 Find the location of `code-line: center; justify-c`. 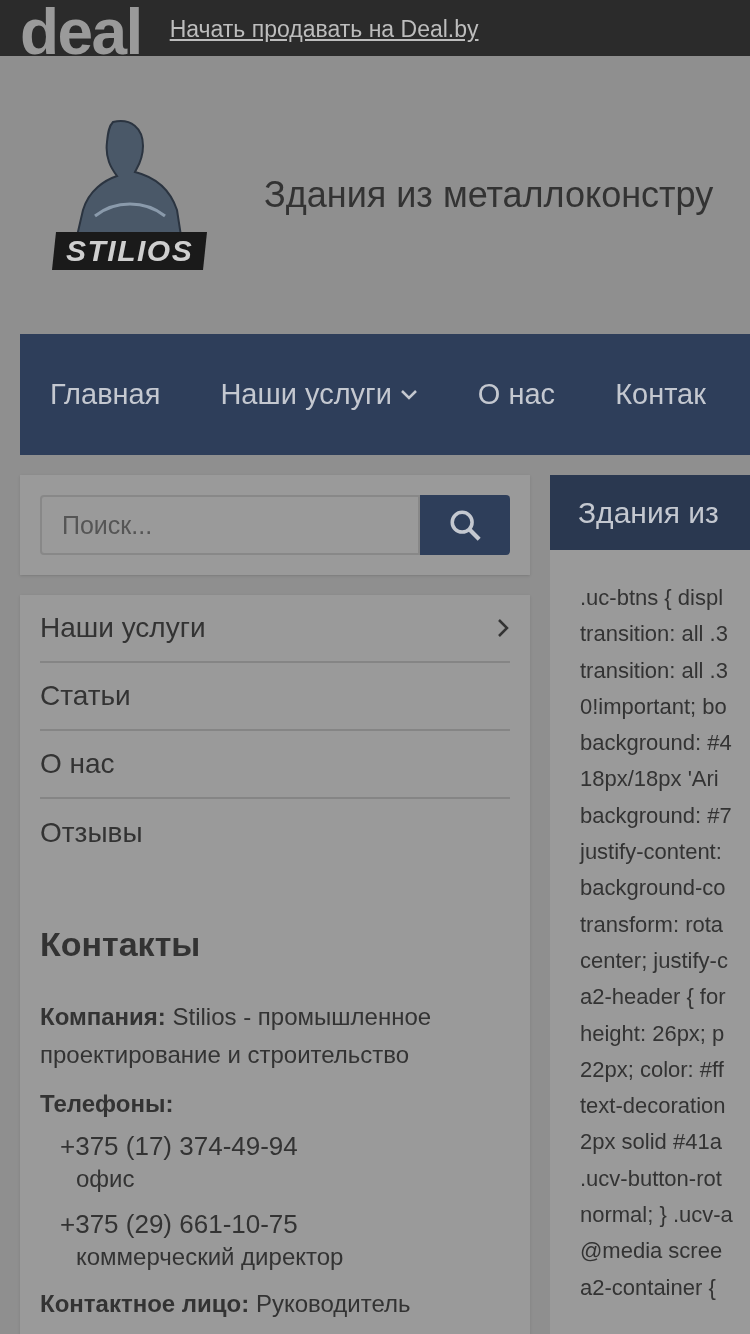

code-line: center; justify-c is located at coordinates (654, 960).